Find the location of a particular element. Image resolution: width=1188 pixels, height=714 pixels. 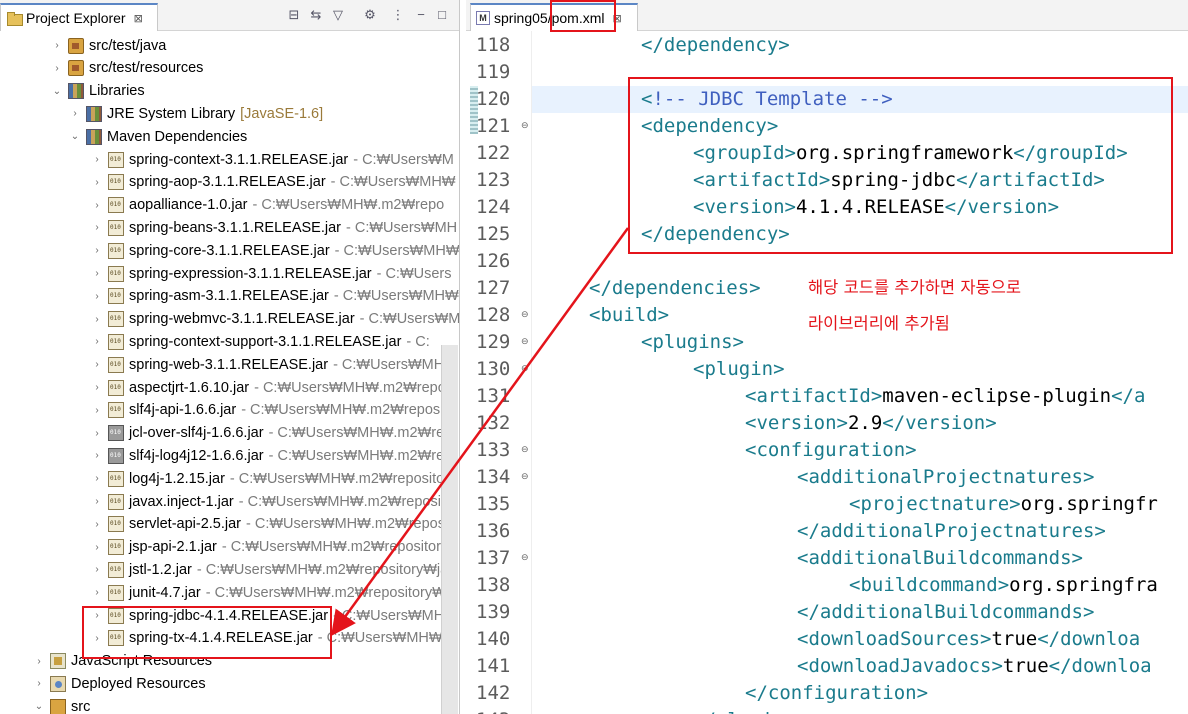

tree-item: ⌄ Maven Dependencies is located at coordinates (157, 136).